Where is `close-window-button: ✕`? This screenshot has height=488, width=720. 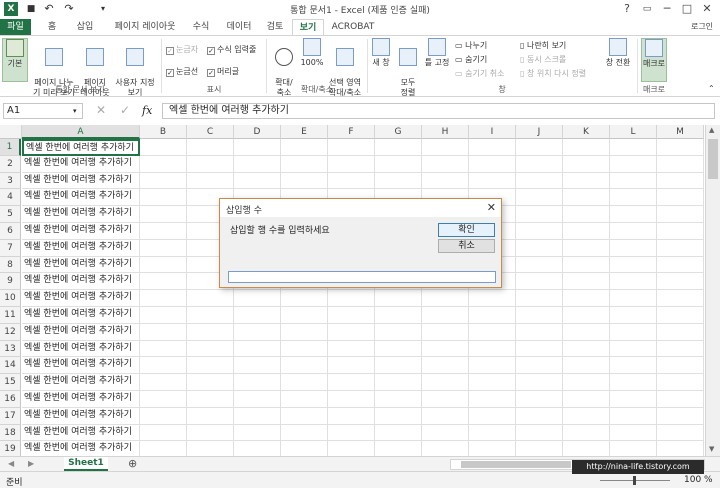 close-window-button: ✕ is located at coordinates (707, 9).